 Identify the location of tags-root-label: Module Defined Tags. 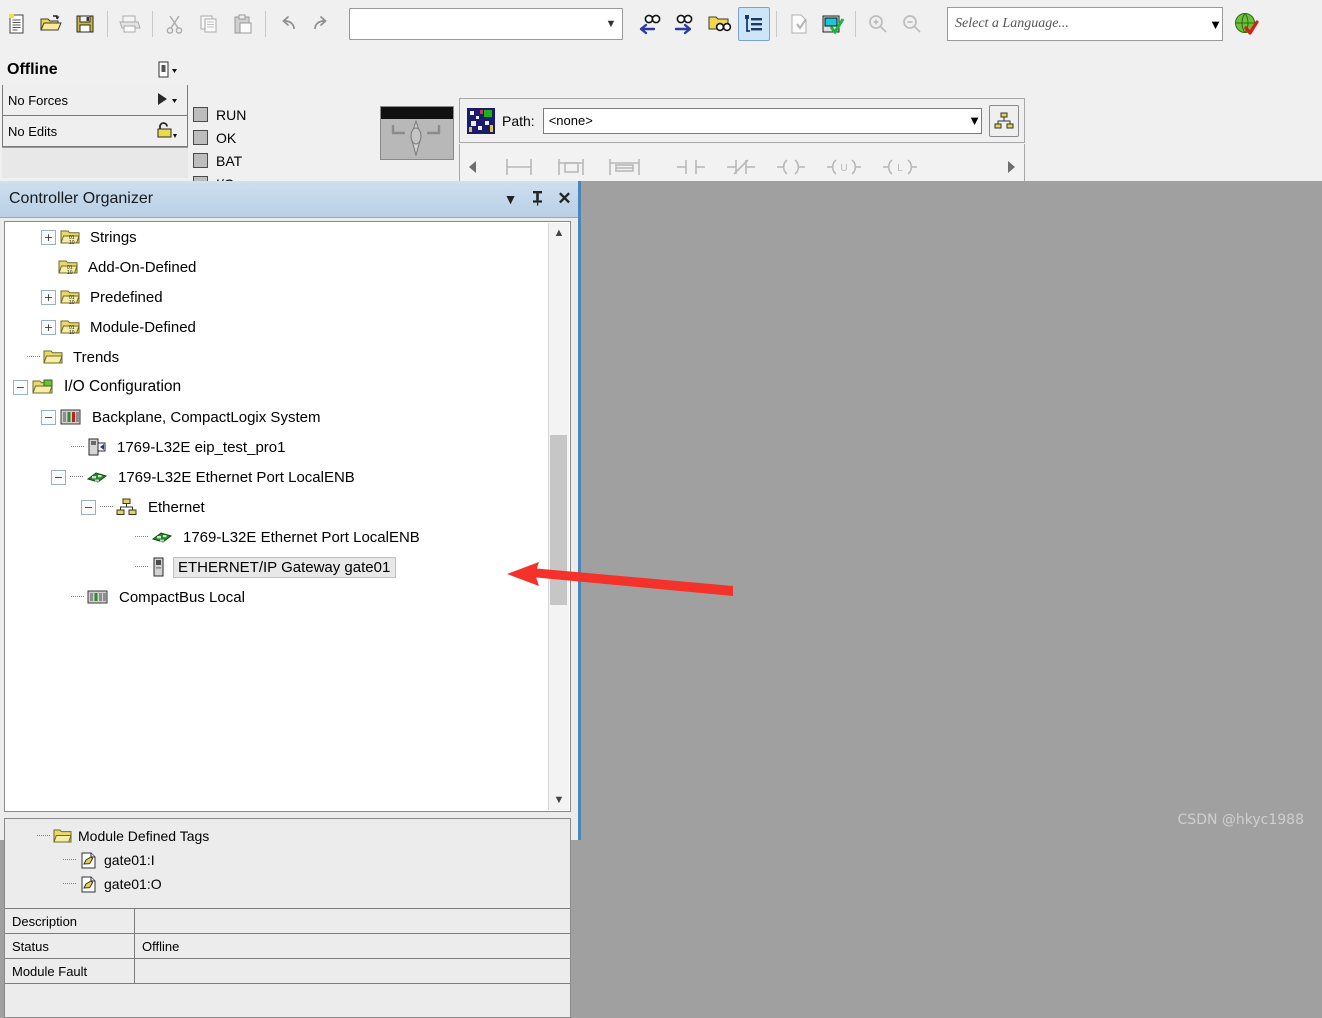
(144, 836).